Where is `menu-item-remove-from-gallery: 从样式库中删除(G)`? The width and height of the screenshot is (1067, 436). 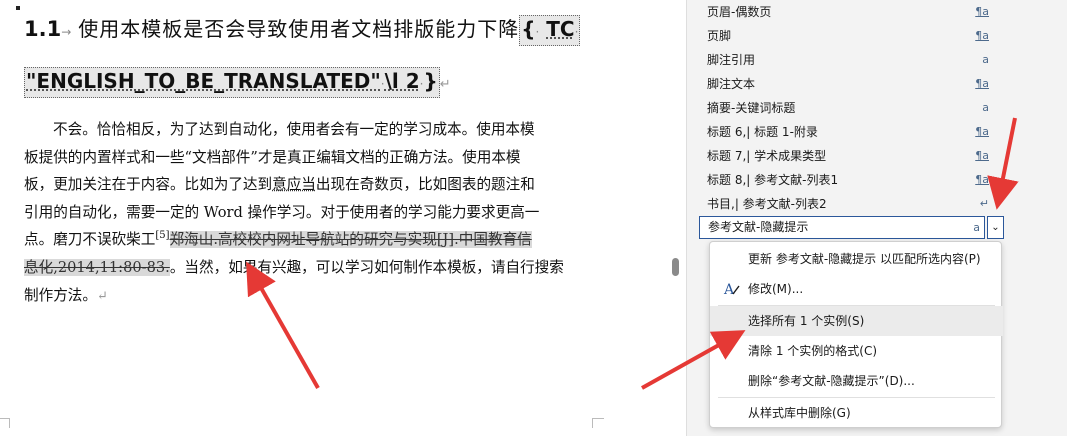 menu-item-remove-from-gallery: 从样式库中删除(G) is located at coordinates (856, 413).